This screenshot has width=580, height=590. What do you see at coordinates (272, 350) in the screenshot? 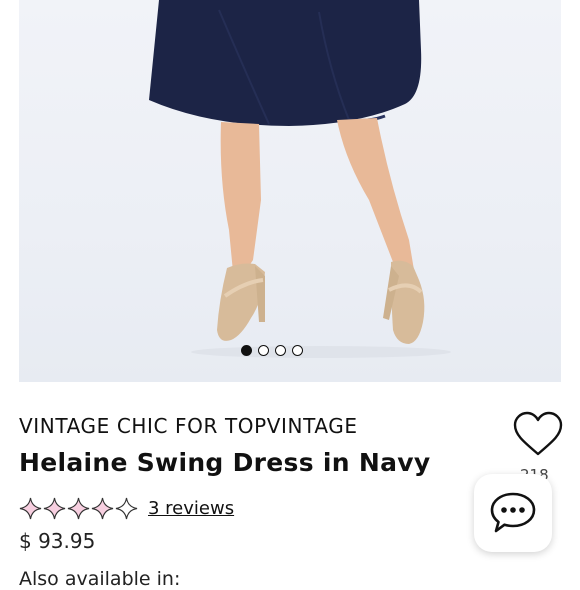
I see `gallery-pagination` at bounding box center [272, 350].